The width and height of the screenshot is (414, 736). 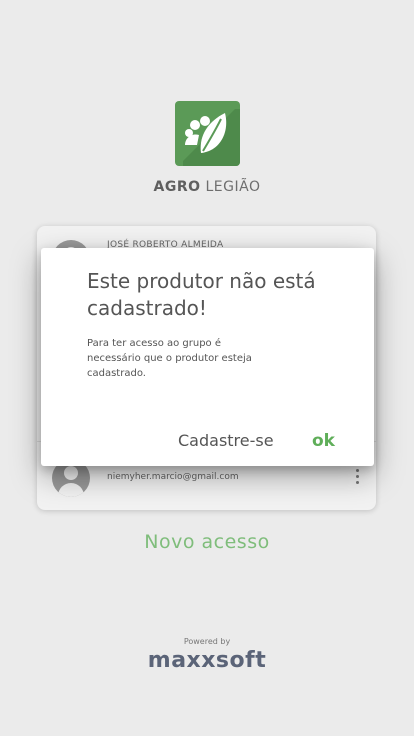 What do you see at coordinates (201, 294) in the screenshot?
I see `dialog-title: Este produtor não está cadastrado!` at bounding box center [201, 294].